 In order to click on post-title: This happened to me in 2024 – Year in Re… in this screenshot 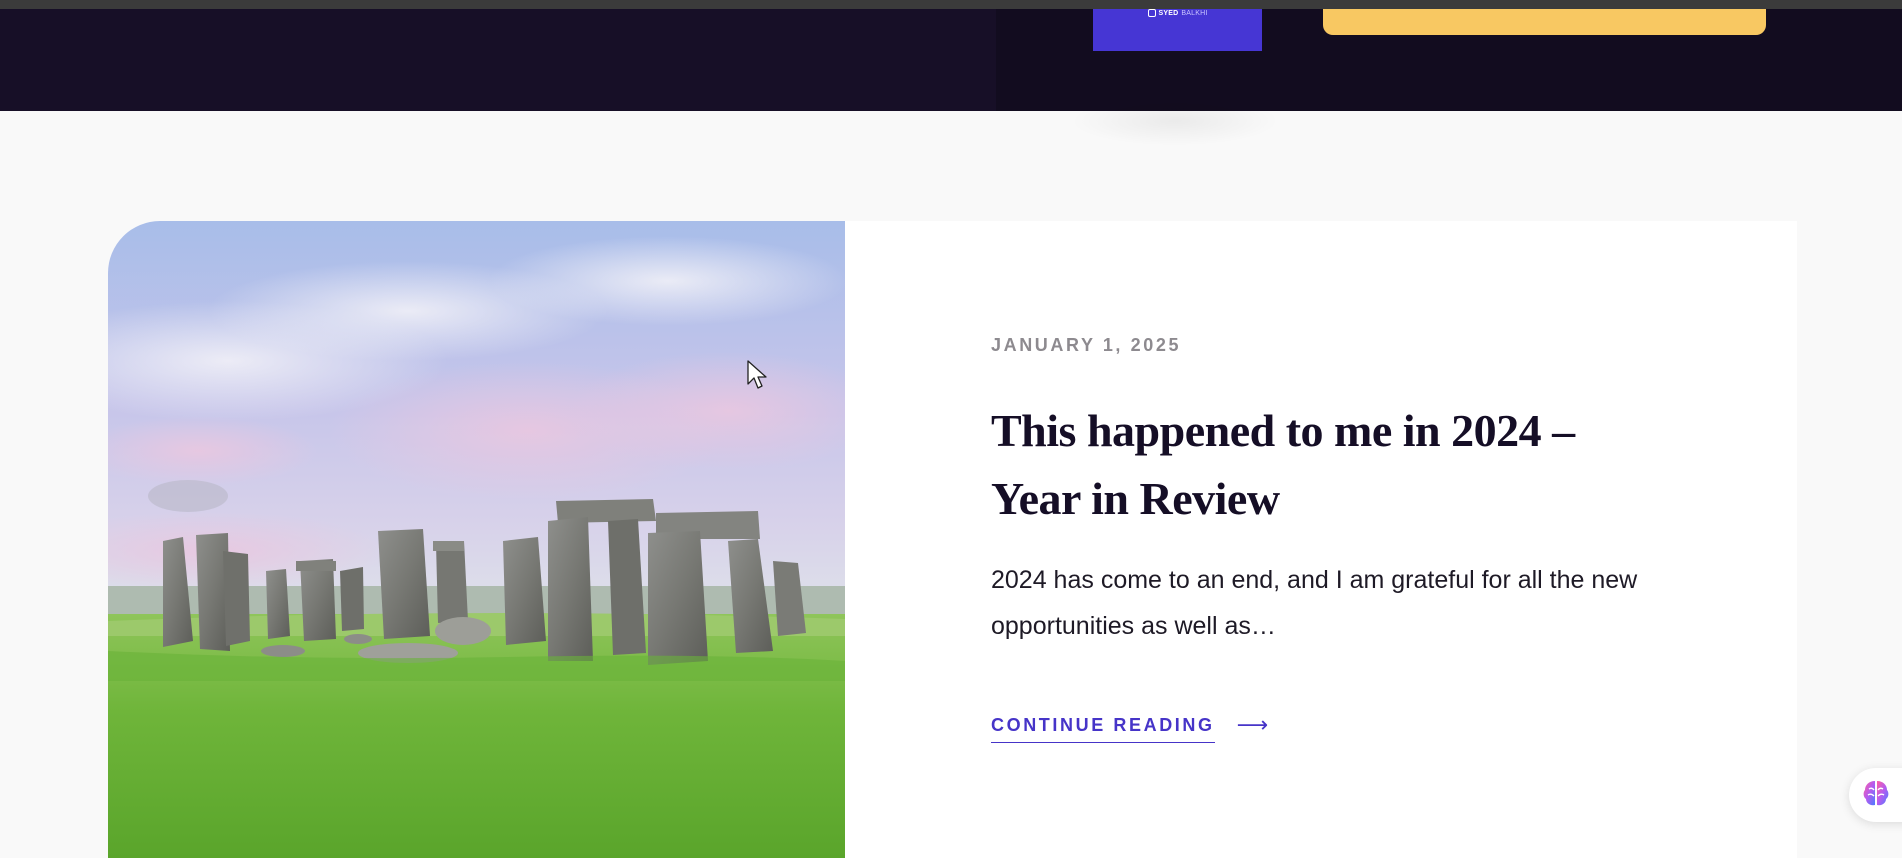, I will do `click(1331, 465)`.